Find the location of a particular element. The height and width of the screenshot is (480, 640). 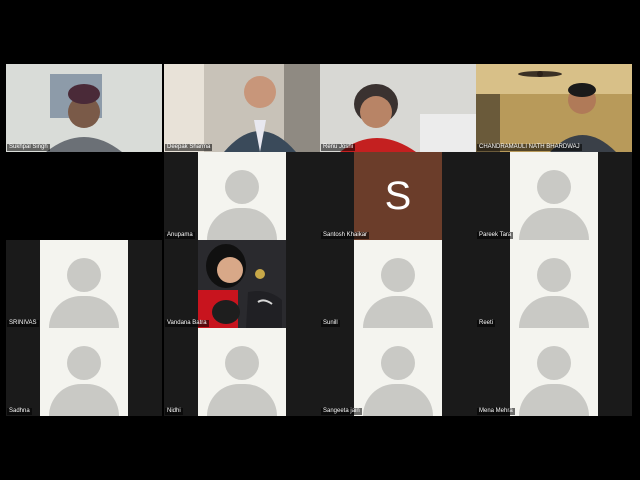

participant-tile-pareek-tara: Pareek Tara is located at coordinates (554, 196).